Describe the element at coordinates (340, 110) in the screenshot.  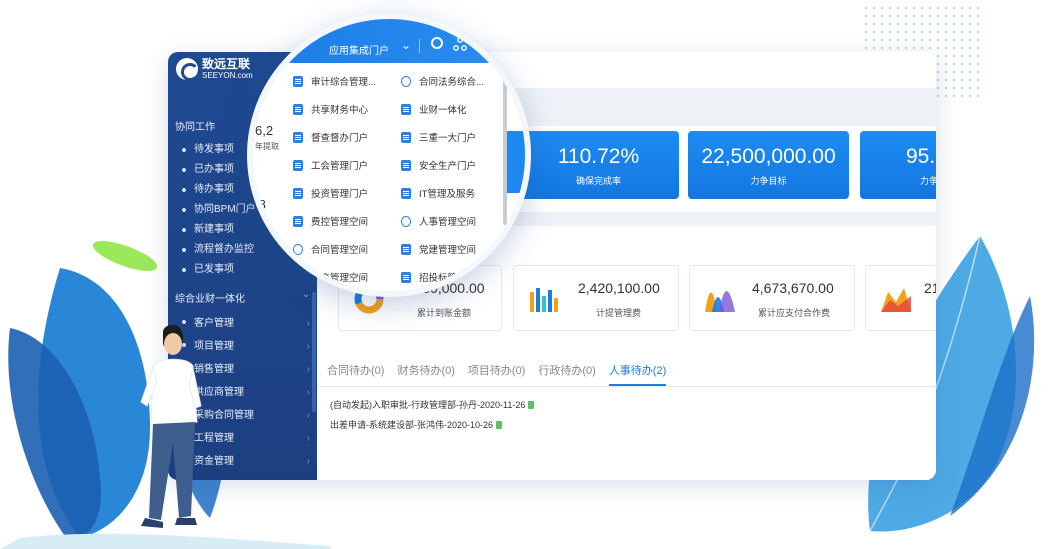
I see `menu-item-label: 共享财务中心` at that location.